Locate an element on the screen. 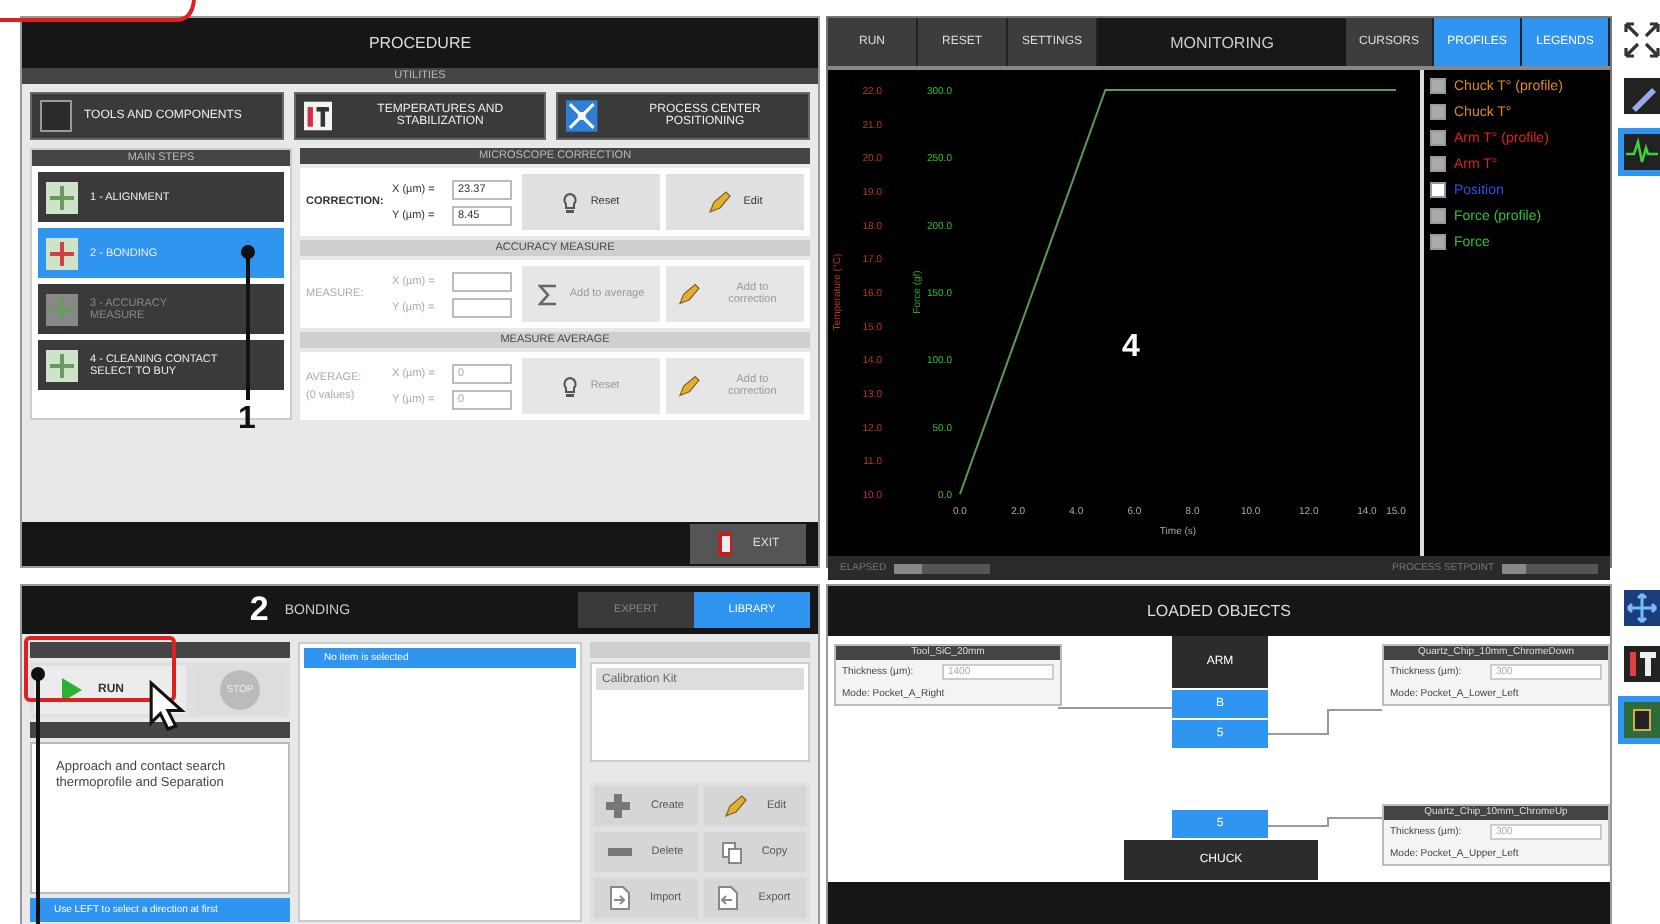 The width and height of the screenshot is (1660, 924). square-icon is located at coordinates (56, 116).